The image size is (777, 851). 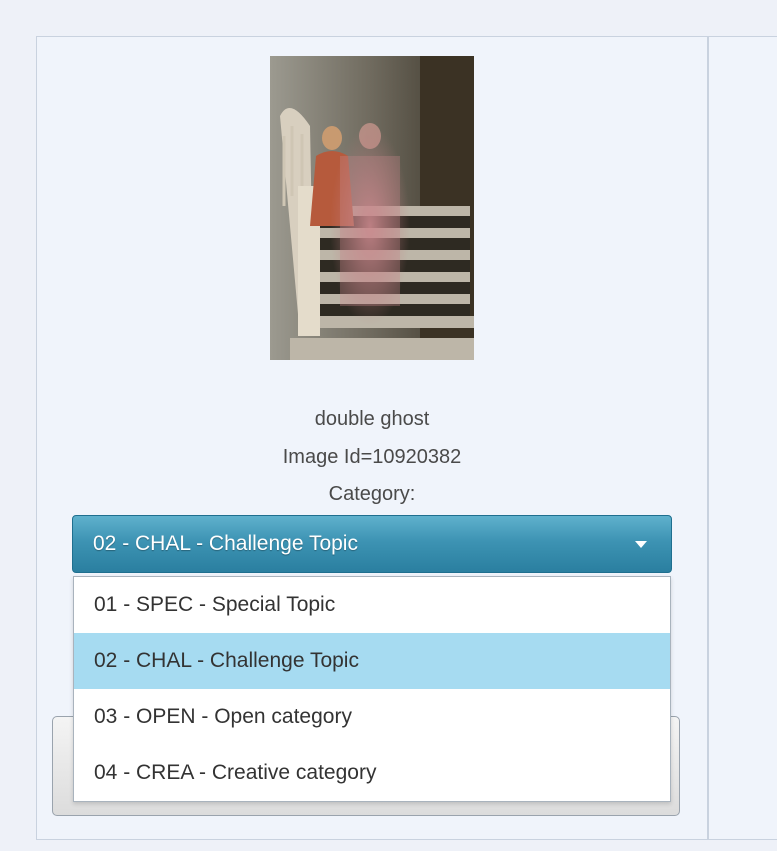 I want to click on category-option-crea: 04 - CREA - Creative category, so click(x=372, y=773).